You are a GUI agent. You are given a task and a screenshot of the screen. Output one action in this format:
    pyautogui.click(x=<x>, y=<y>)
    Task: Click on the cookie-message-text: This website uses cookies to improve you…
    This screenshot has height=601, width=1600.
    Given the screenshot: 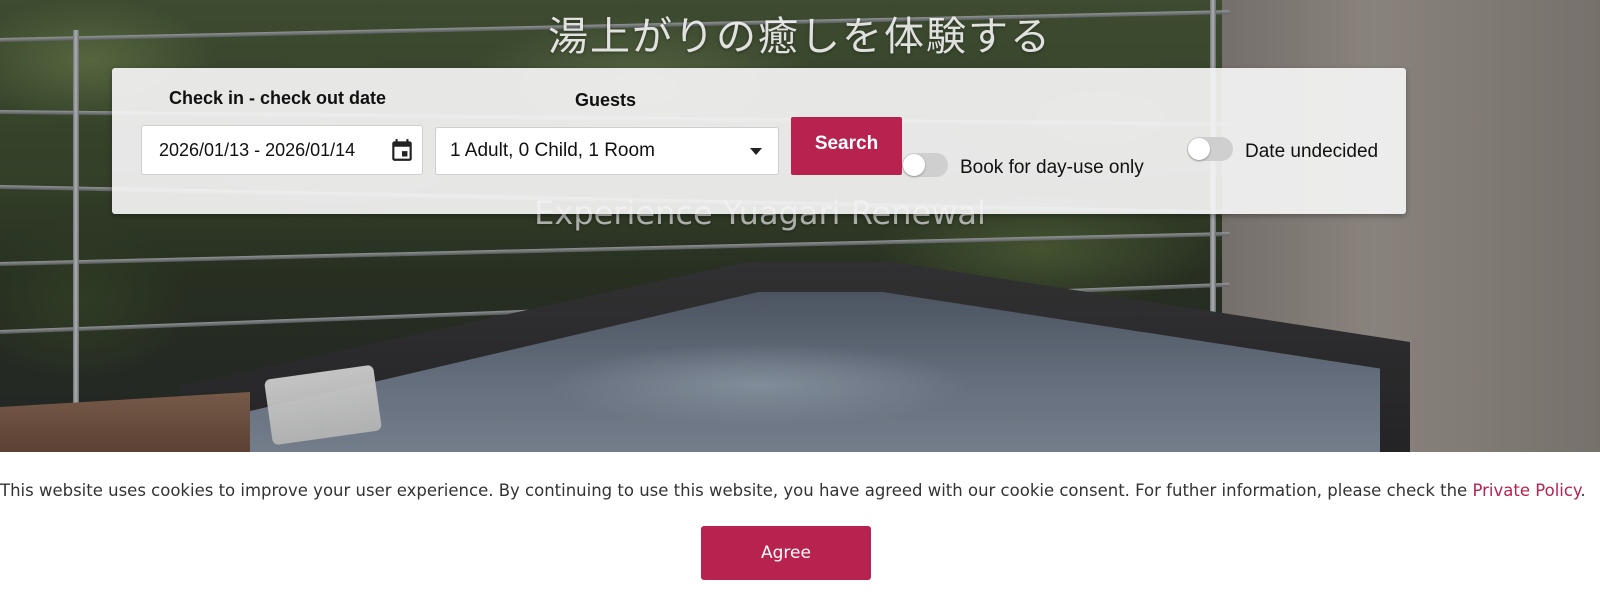 What is the action you would take?
    pyautogui.click(x=736, y=490)
    